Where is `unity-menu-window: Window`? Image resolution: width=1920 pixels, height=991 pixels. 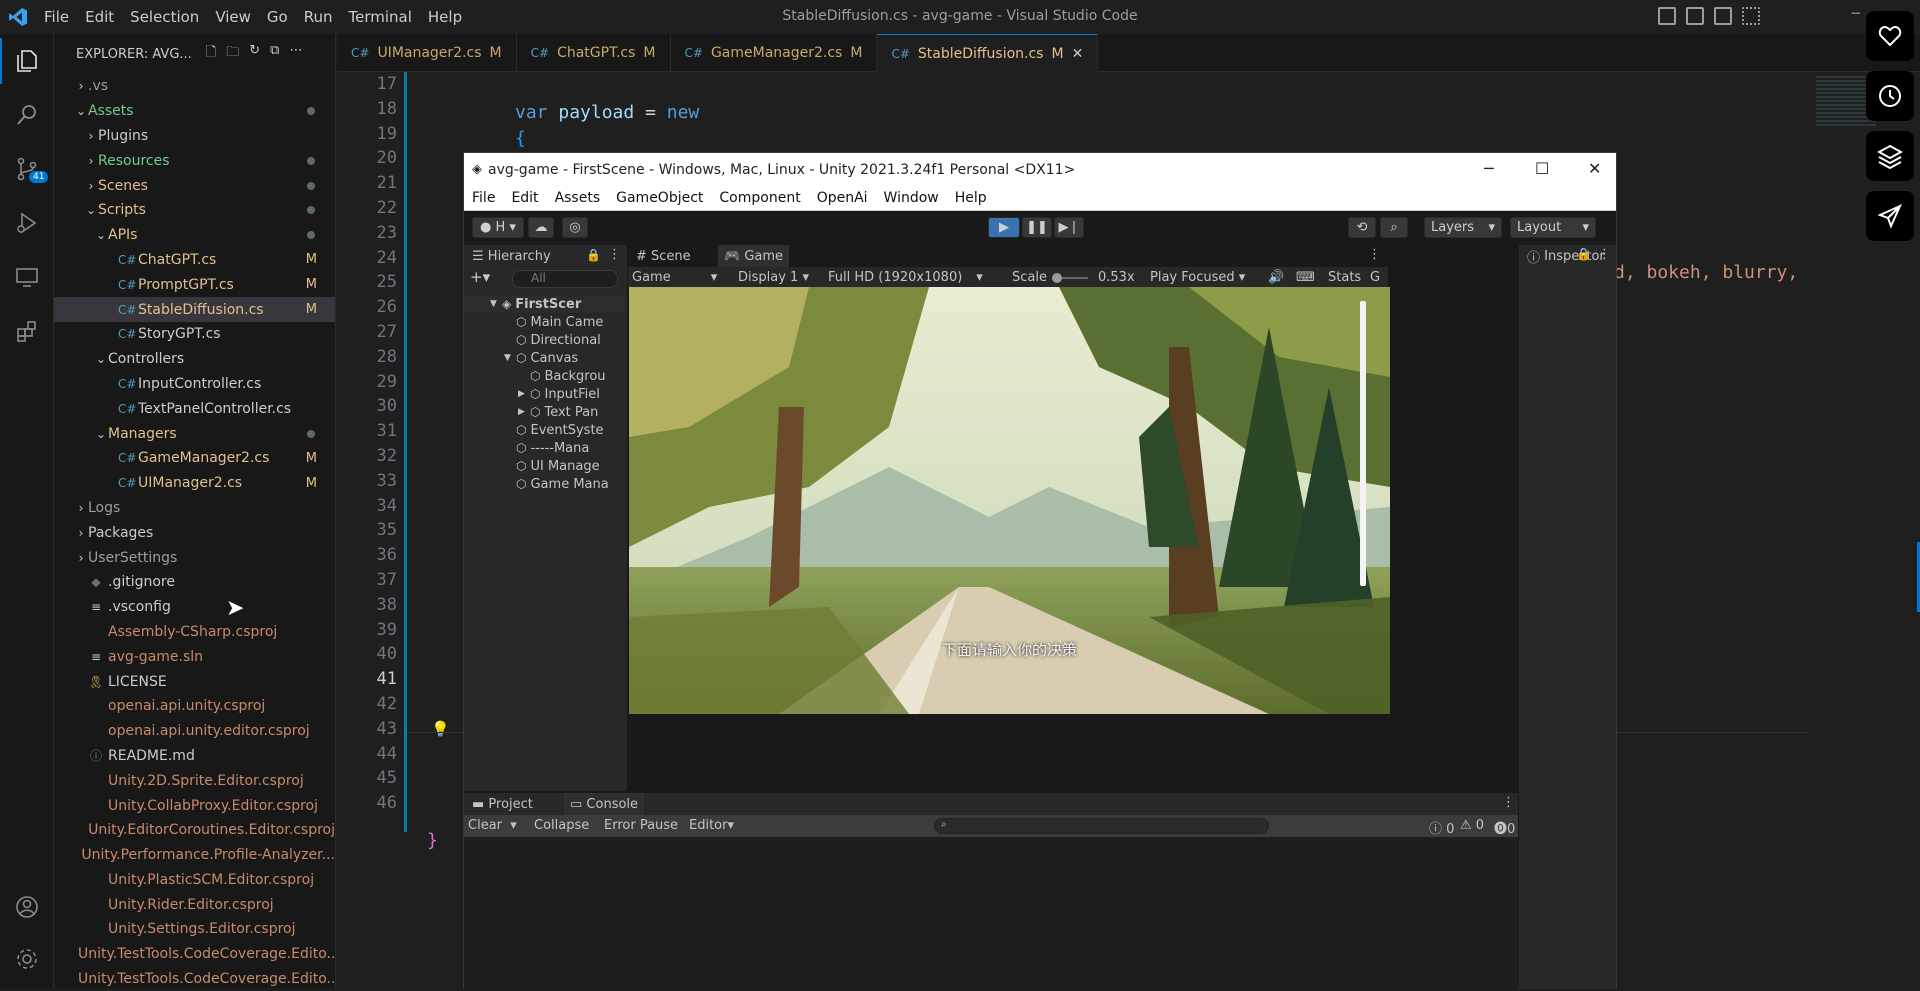
unity-menu-window: Window is located at coordinates (911, 198).